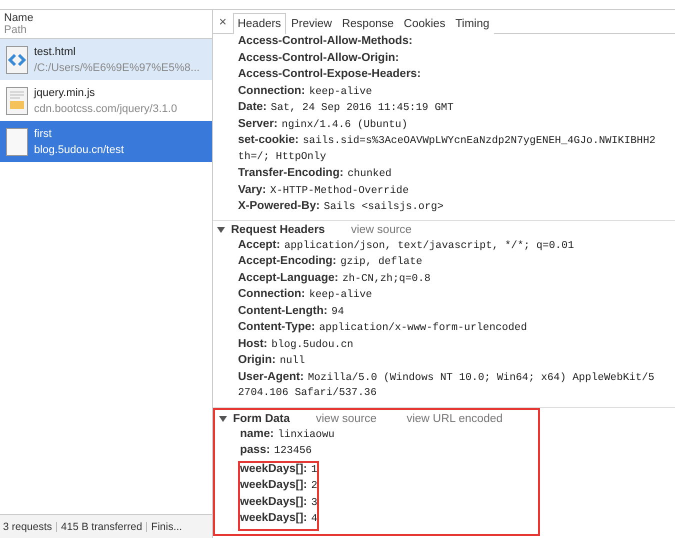  Describe the element at coordinates (252, 190) in the screenshot. I see `header-name: Vary:` at that location.